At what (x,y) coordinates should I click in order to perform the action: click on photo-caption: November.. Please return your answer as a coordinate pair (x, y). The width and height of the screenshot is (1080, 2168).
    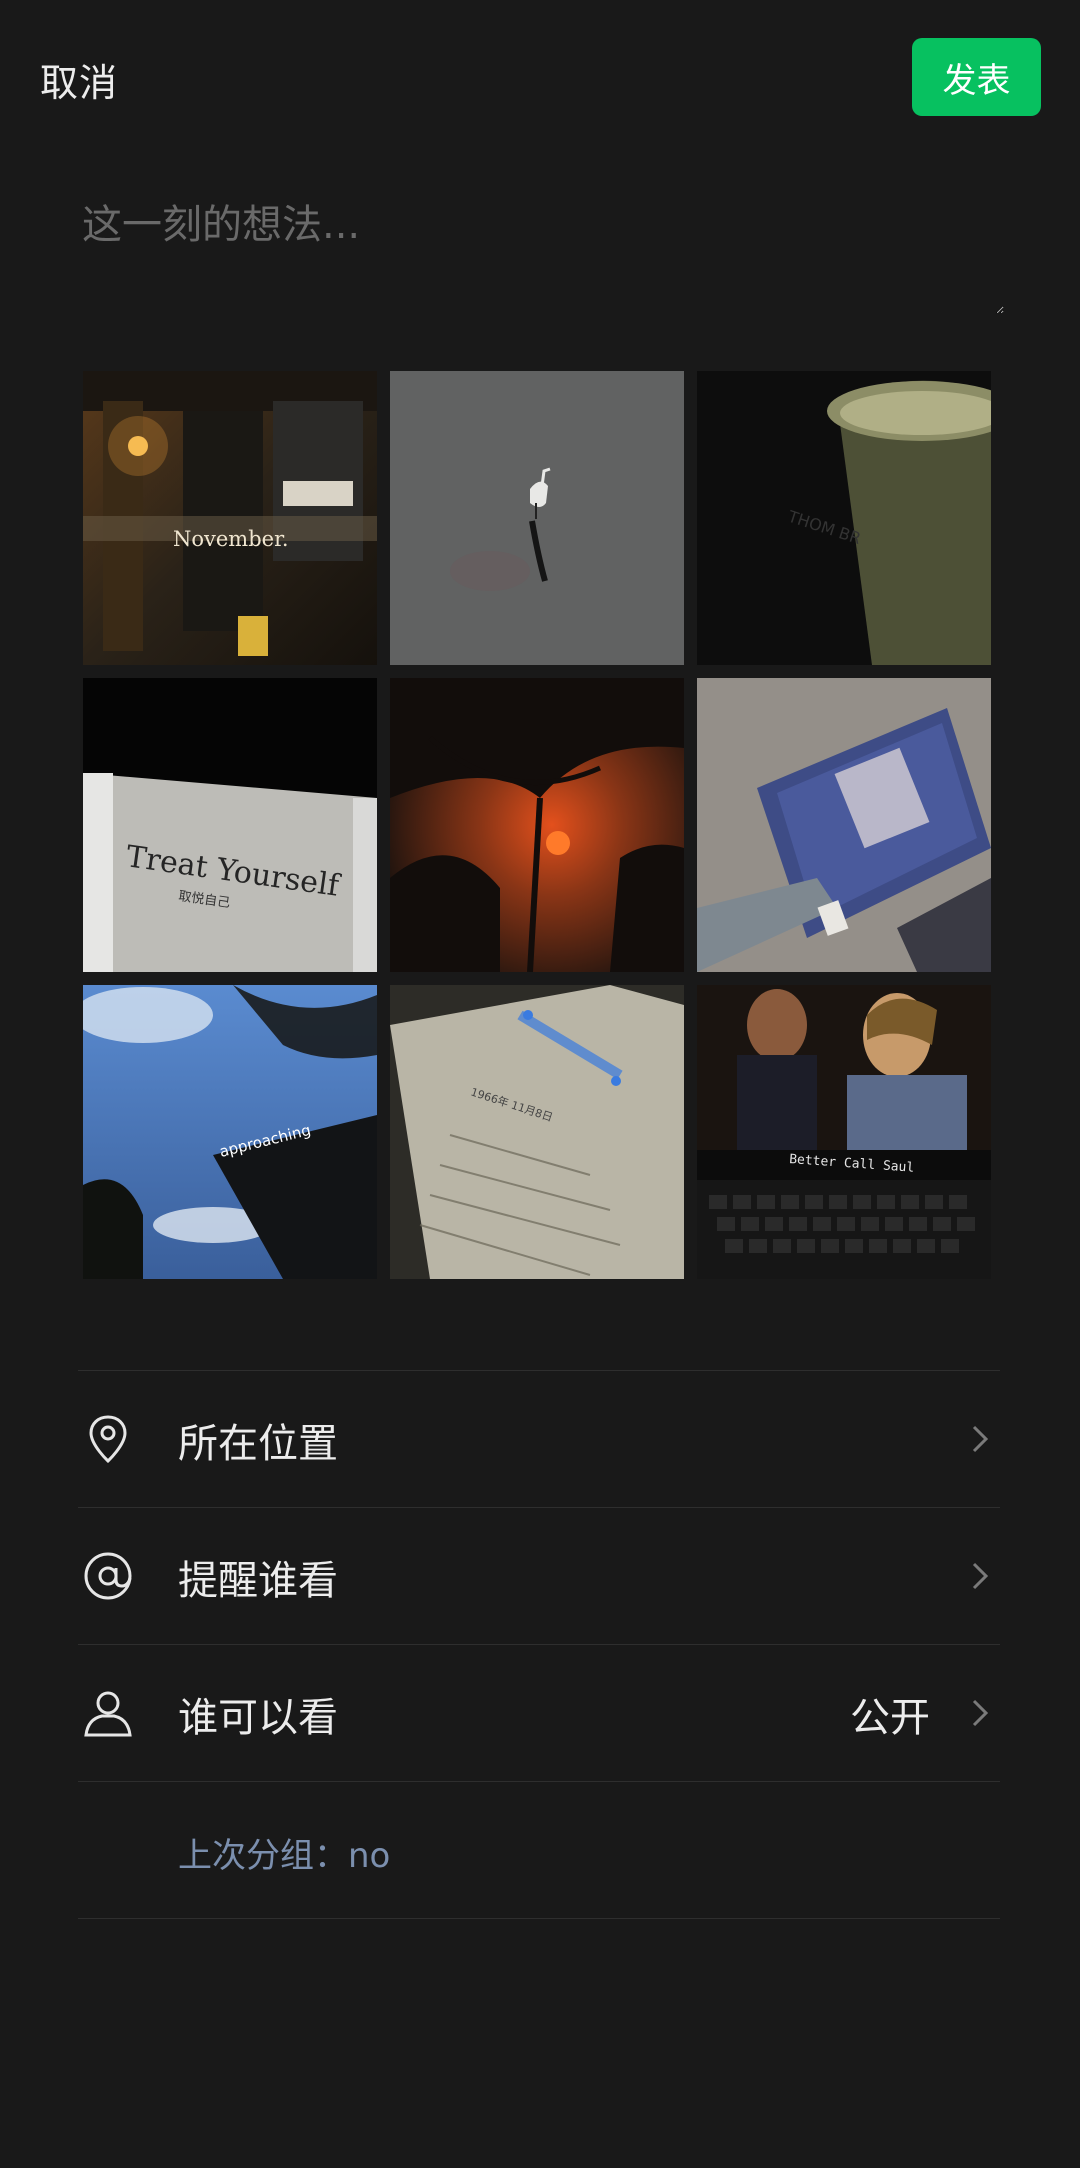
    Looking at the image, I should click on (231, 539).